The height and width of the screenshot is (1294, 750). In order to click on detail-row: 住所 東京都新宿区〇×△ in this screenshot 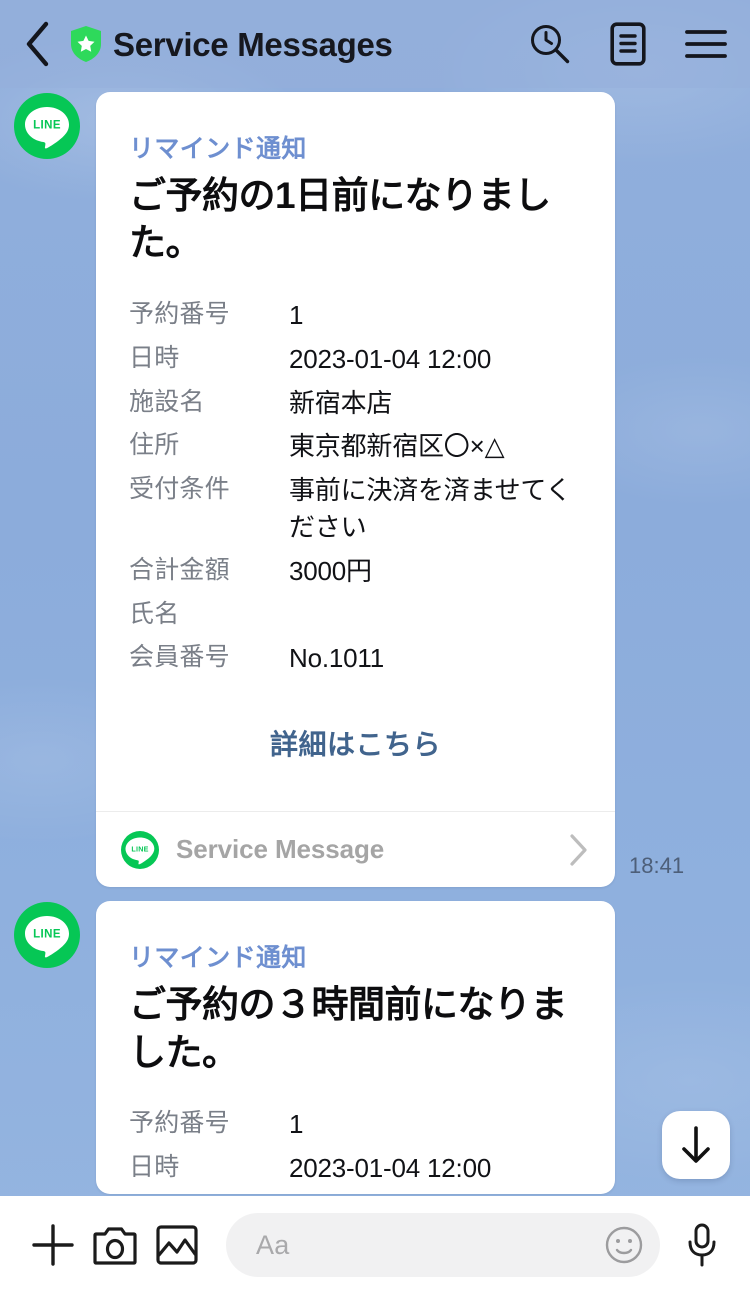, I will do `click(355, 446)`.